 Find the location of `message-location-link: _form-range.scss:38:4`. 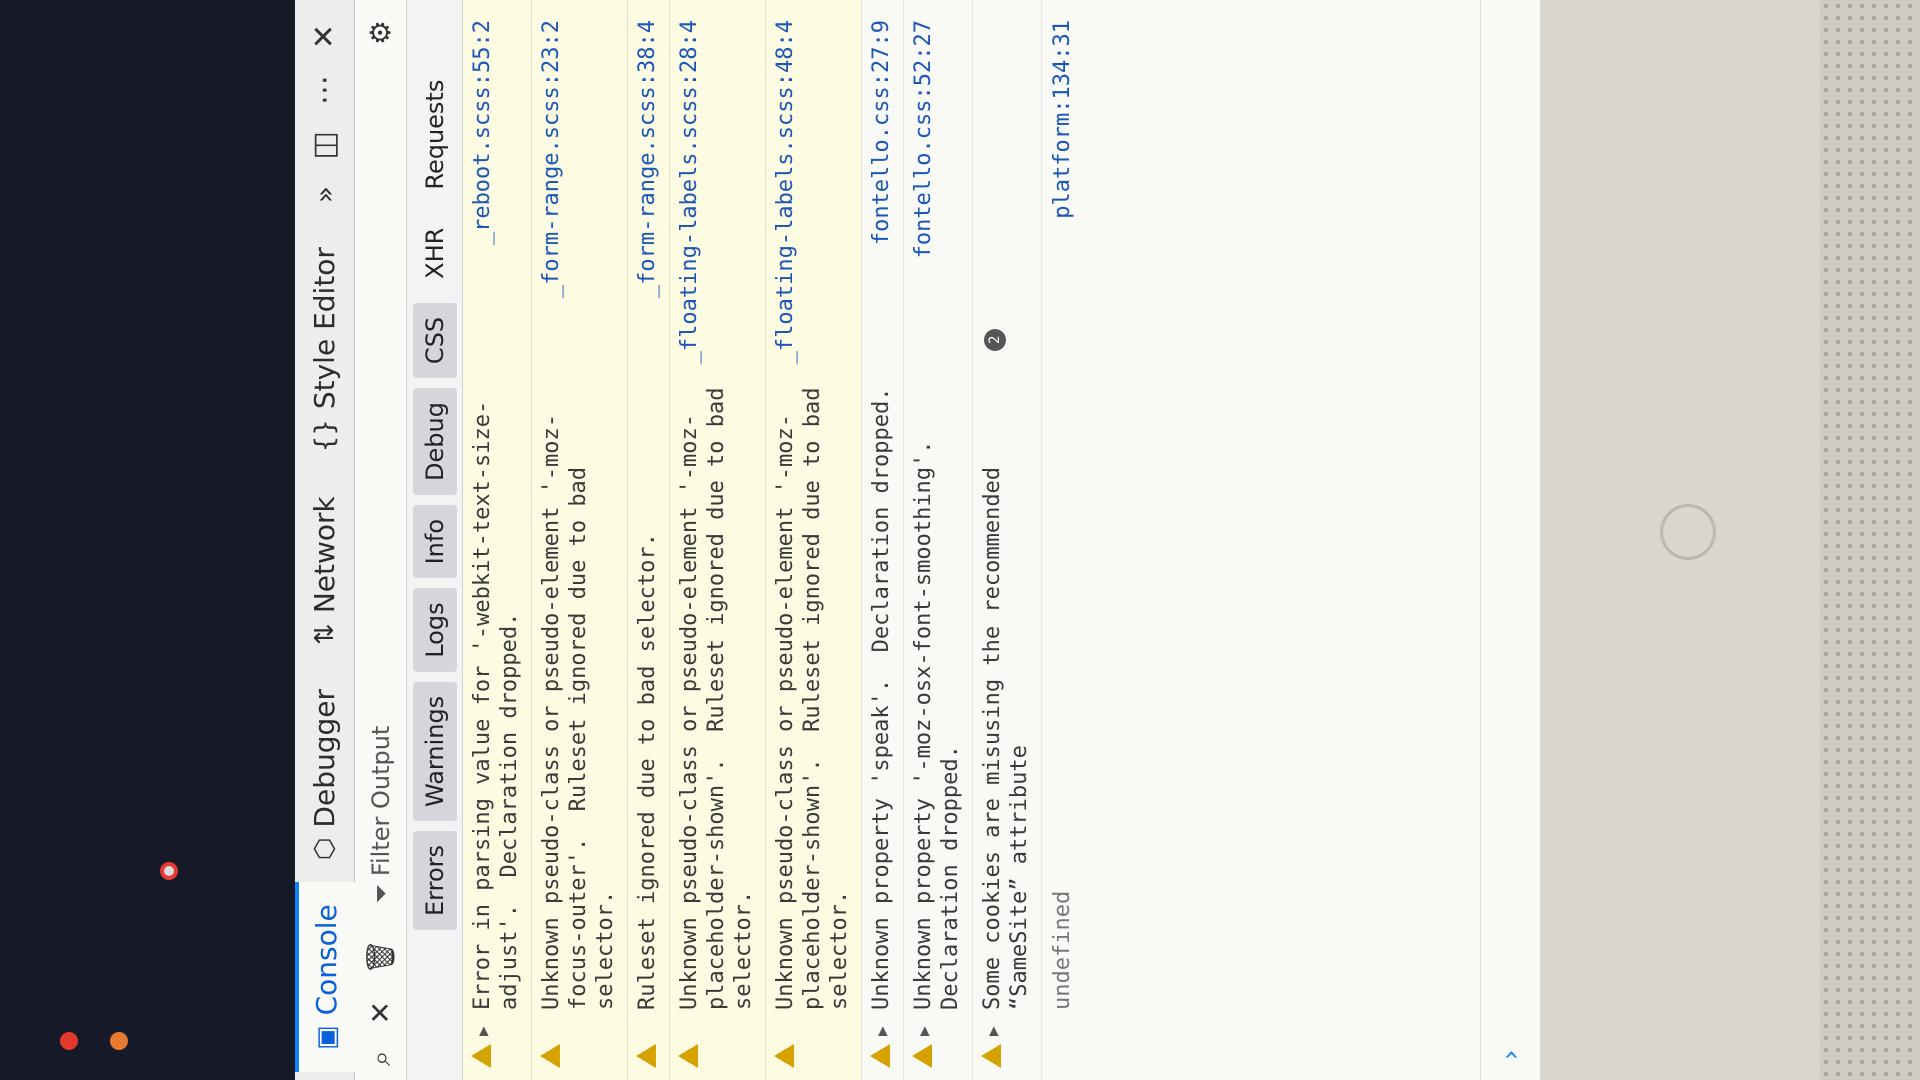

message-location-link: _form-range.scss:38:4 is located at coordinates (647, 159).